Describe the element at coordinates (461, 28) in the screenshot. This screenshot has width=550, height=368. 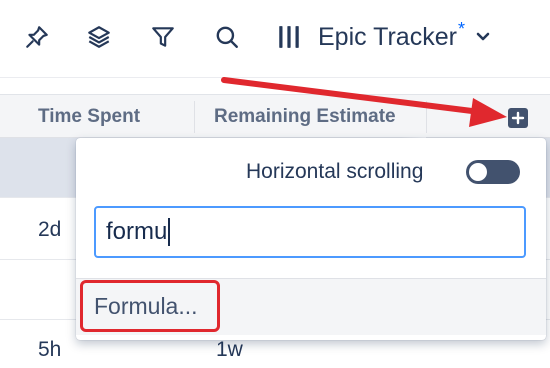
I see `unsaved-marker: *` at that location.